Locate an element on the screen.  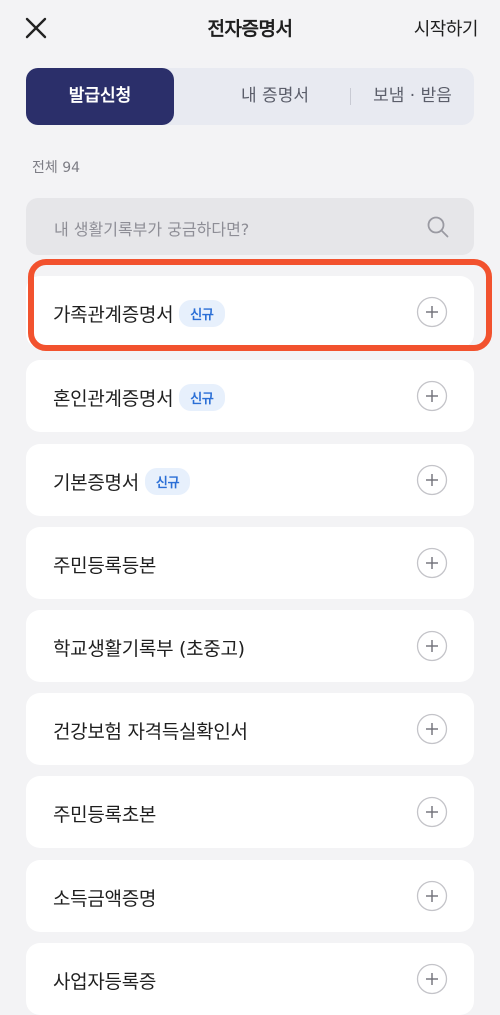
item-label: 주민등록등본 is located at coordinates (105, 566).